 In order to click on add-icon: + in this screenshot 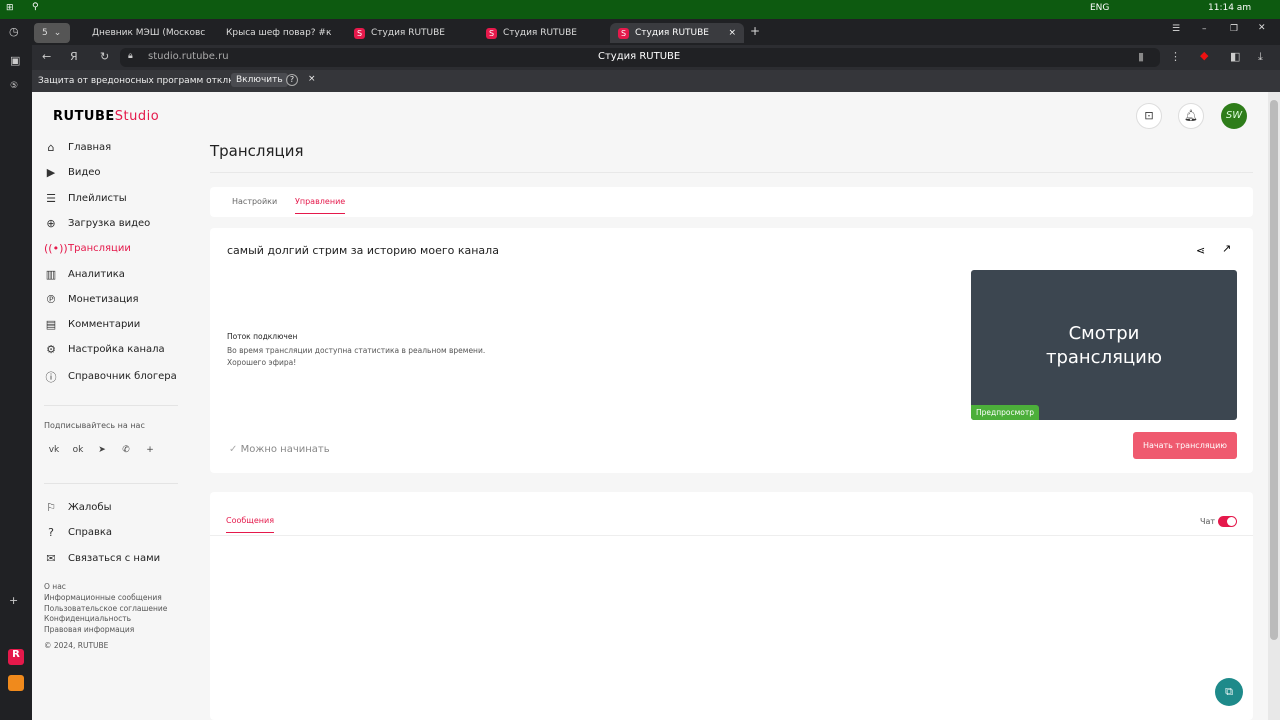, I will do `click(13, 600)`.